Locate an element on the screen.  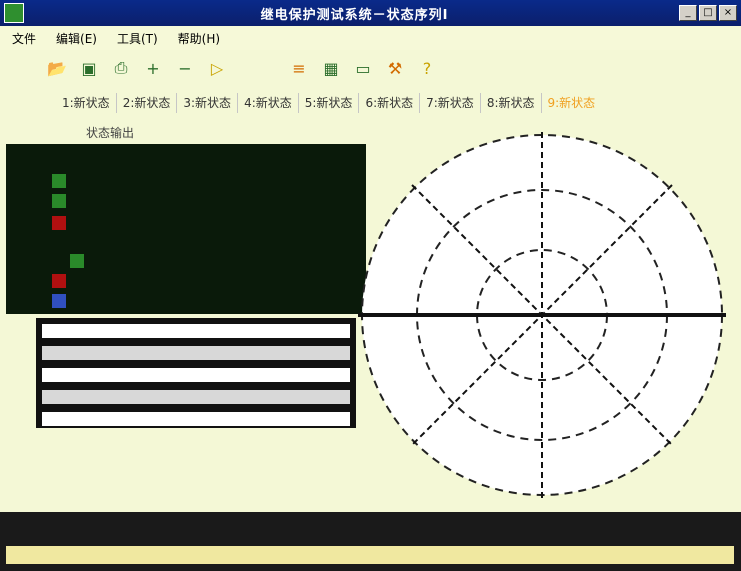
print-icon: ⎙ is located at coordinates (121, 68).